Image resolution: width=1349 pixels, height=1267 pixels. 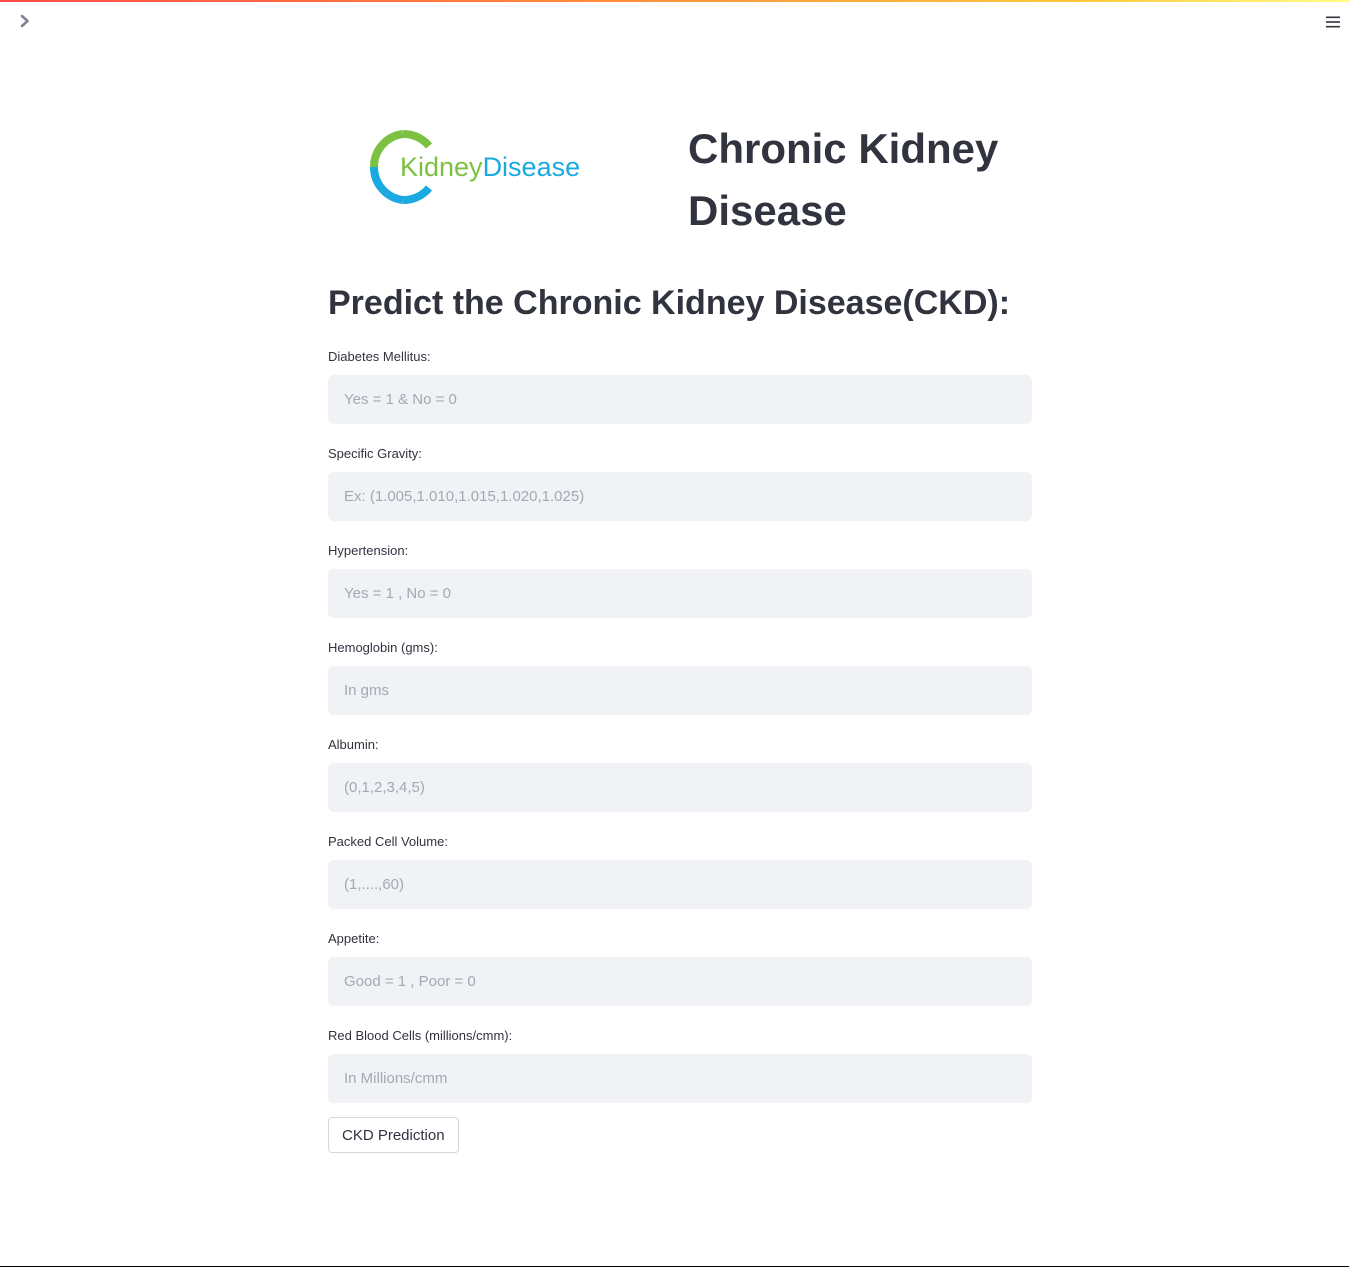 What do you see at coordinates (669, 303) in the screenshot?
I see `section-heading: Predict the Chronic Kidney Disease(CKD):` at bounding box center [669, 303].